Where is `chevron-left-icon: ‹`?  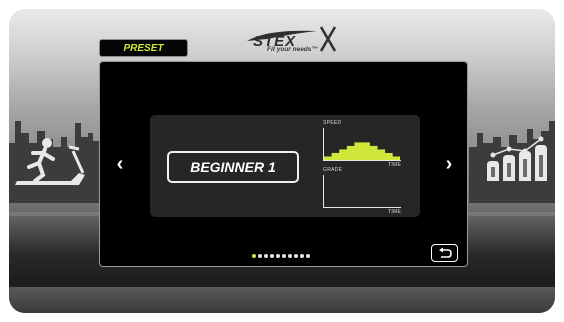
chevron-left-icon: ‹ is located at coordinates (120, 164).